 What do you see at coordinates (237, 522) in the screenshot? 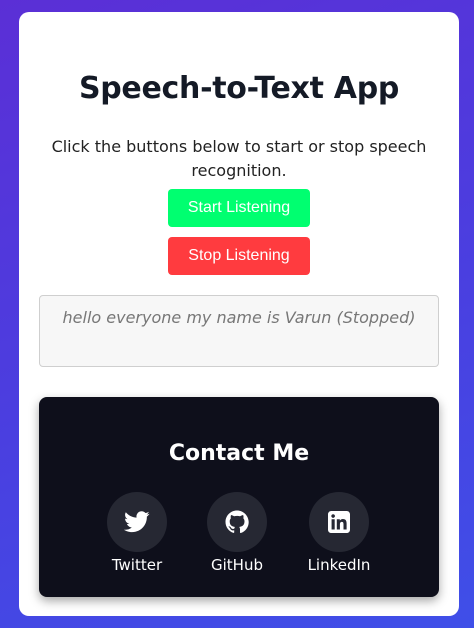
I see `github-icon` at bounding box center [237, 522].